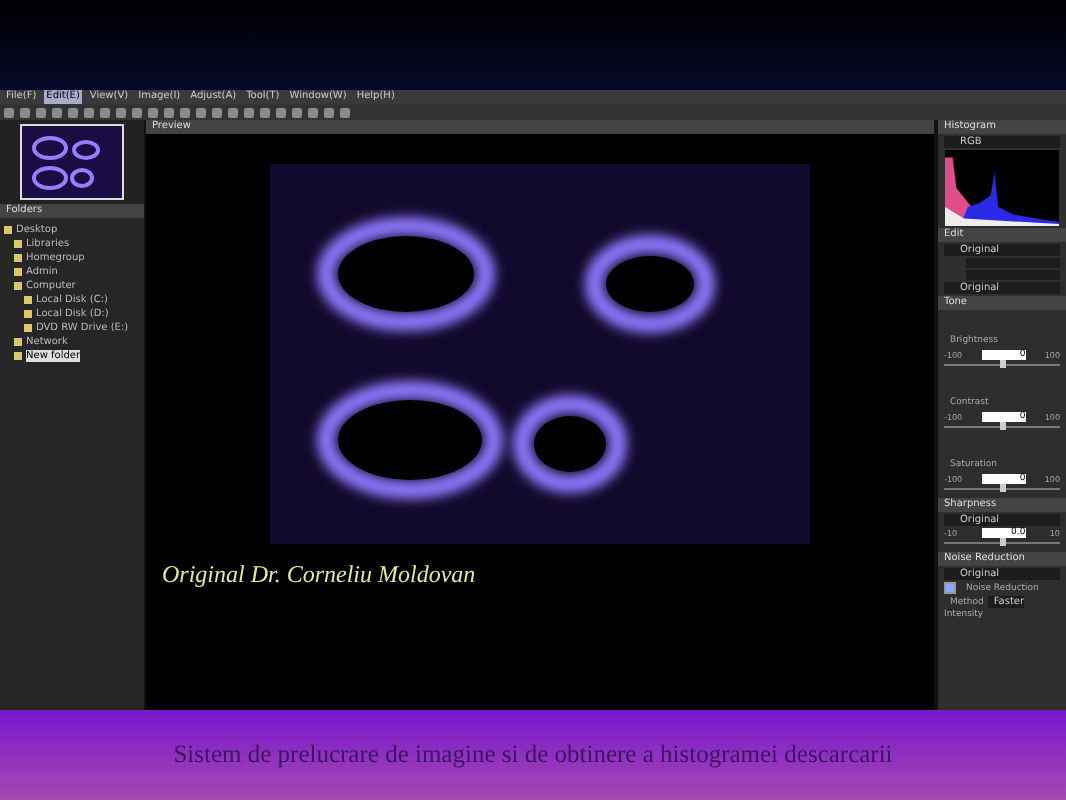 Image resolution: width=1066 pixels, height=800 pixels. What do you see at coordinates (1002, 188) in the screenshot?
I see `histogram-chart-drawing` at bounding box center [1002, 188].